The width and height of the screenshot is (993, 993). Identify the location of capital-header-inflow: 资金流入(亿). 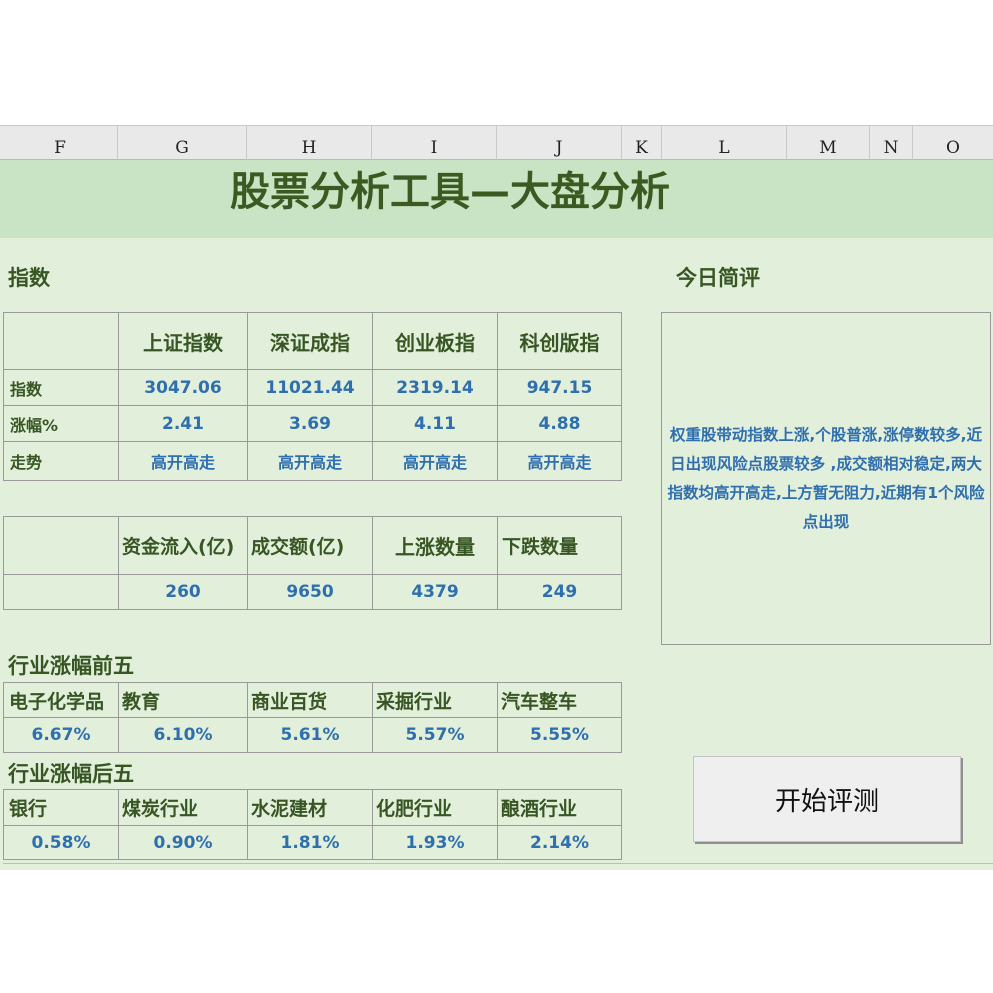
(183, 545).